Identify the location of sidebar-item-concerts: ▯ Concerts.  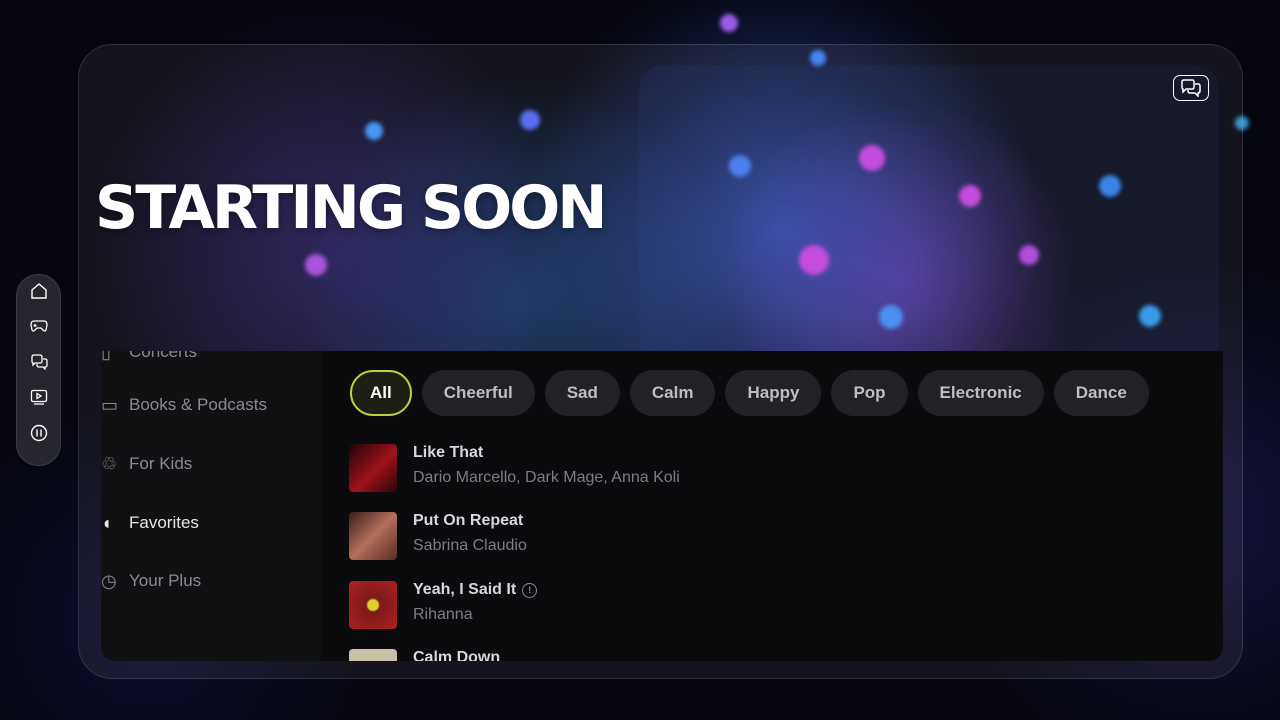
(149, 359).